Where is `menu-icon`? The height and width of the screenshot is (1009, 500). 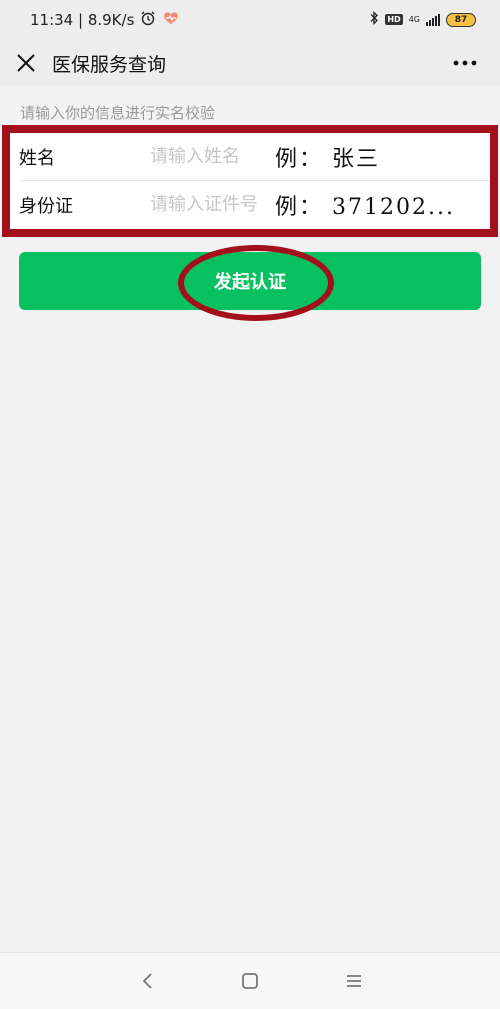 menu-icon is located at coordinates (354, 981).